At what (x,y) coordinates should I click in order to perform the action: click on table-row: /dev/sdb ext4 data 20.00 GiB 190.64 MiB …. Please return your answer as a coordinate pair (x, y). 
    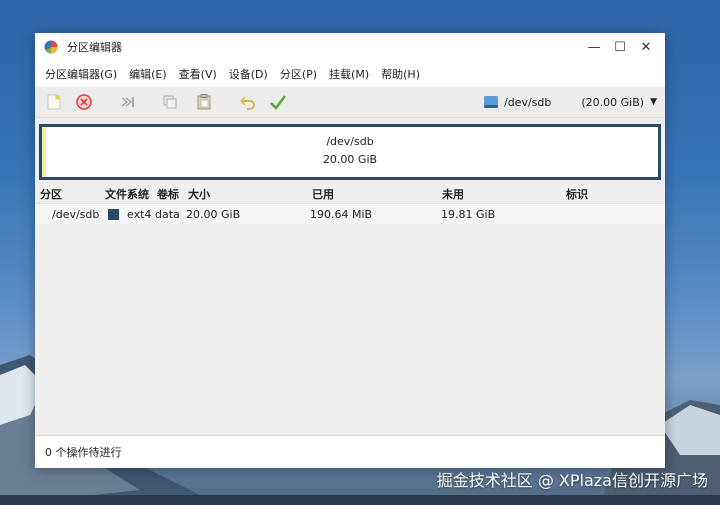
    Looking at the image, I should click on (350, 214).